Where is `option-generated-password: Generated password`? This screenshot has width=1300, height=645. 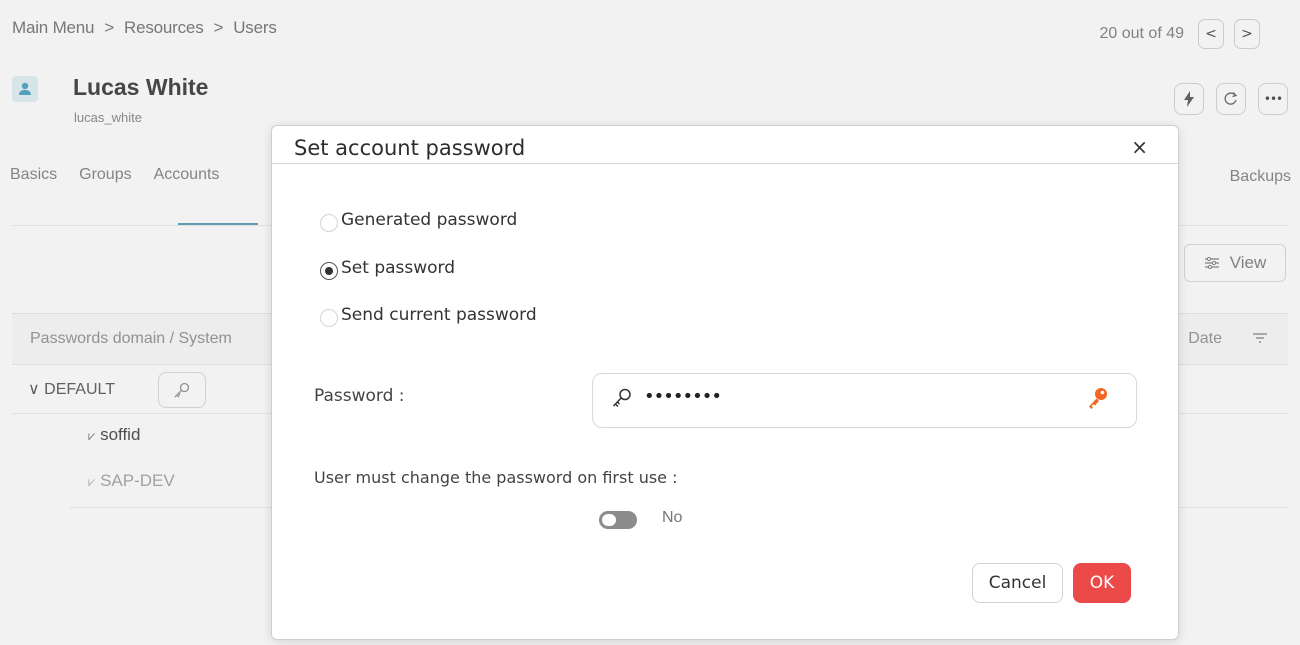
option-generated-password: Generated password is located at coordinates (418, 220).